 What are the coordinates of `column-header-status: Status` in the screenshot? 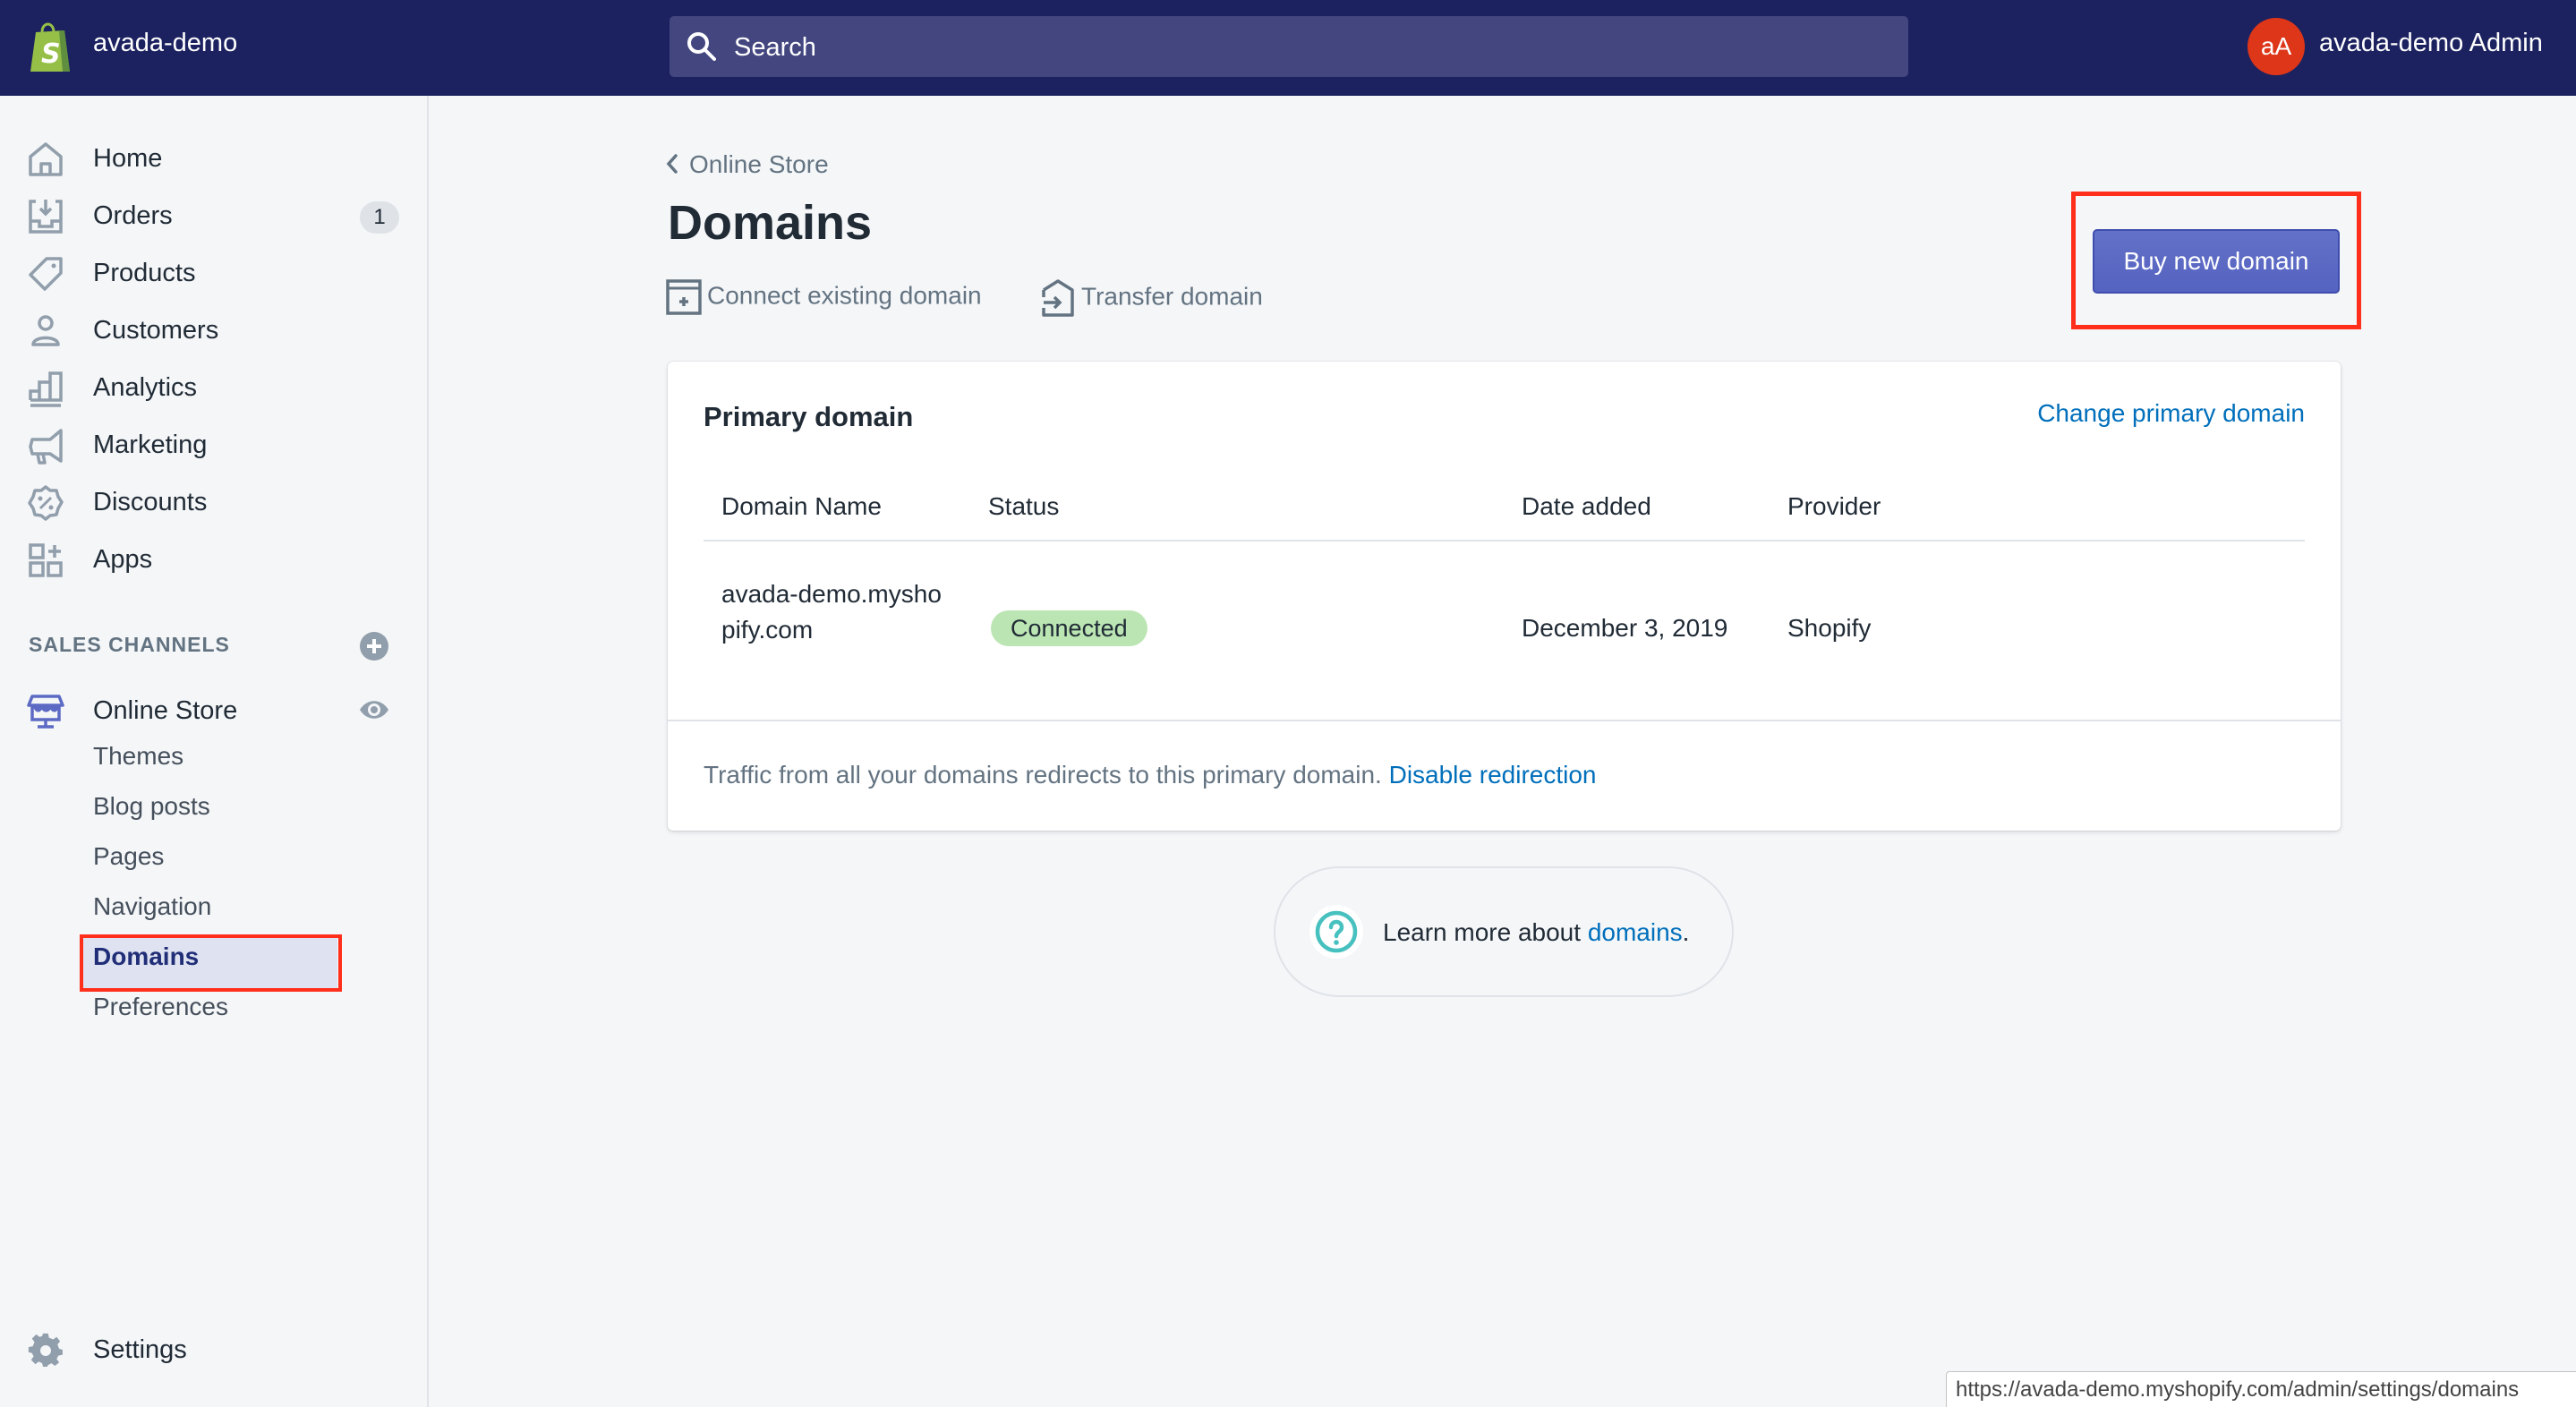 It's located at (1024, 506).